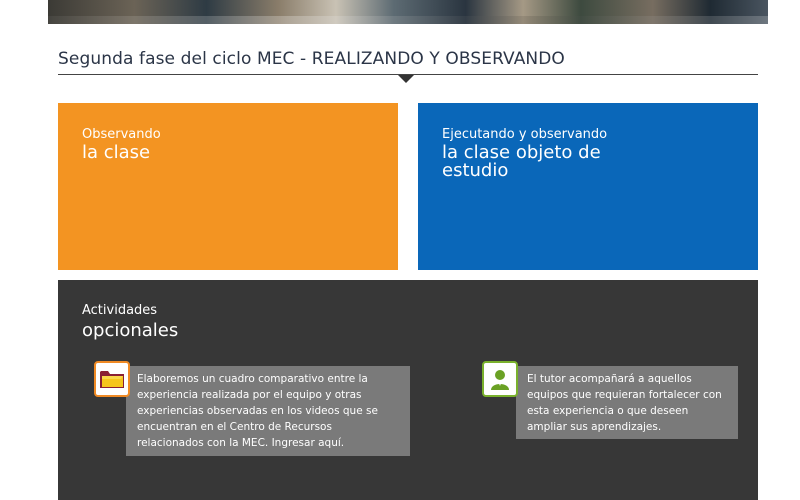 The image size is (800, 500). What do you see at coordinates (116, 152) in the screenshot?
I see `card-title: la clase` at bounding box center [116, 152].